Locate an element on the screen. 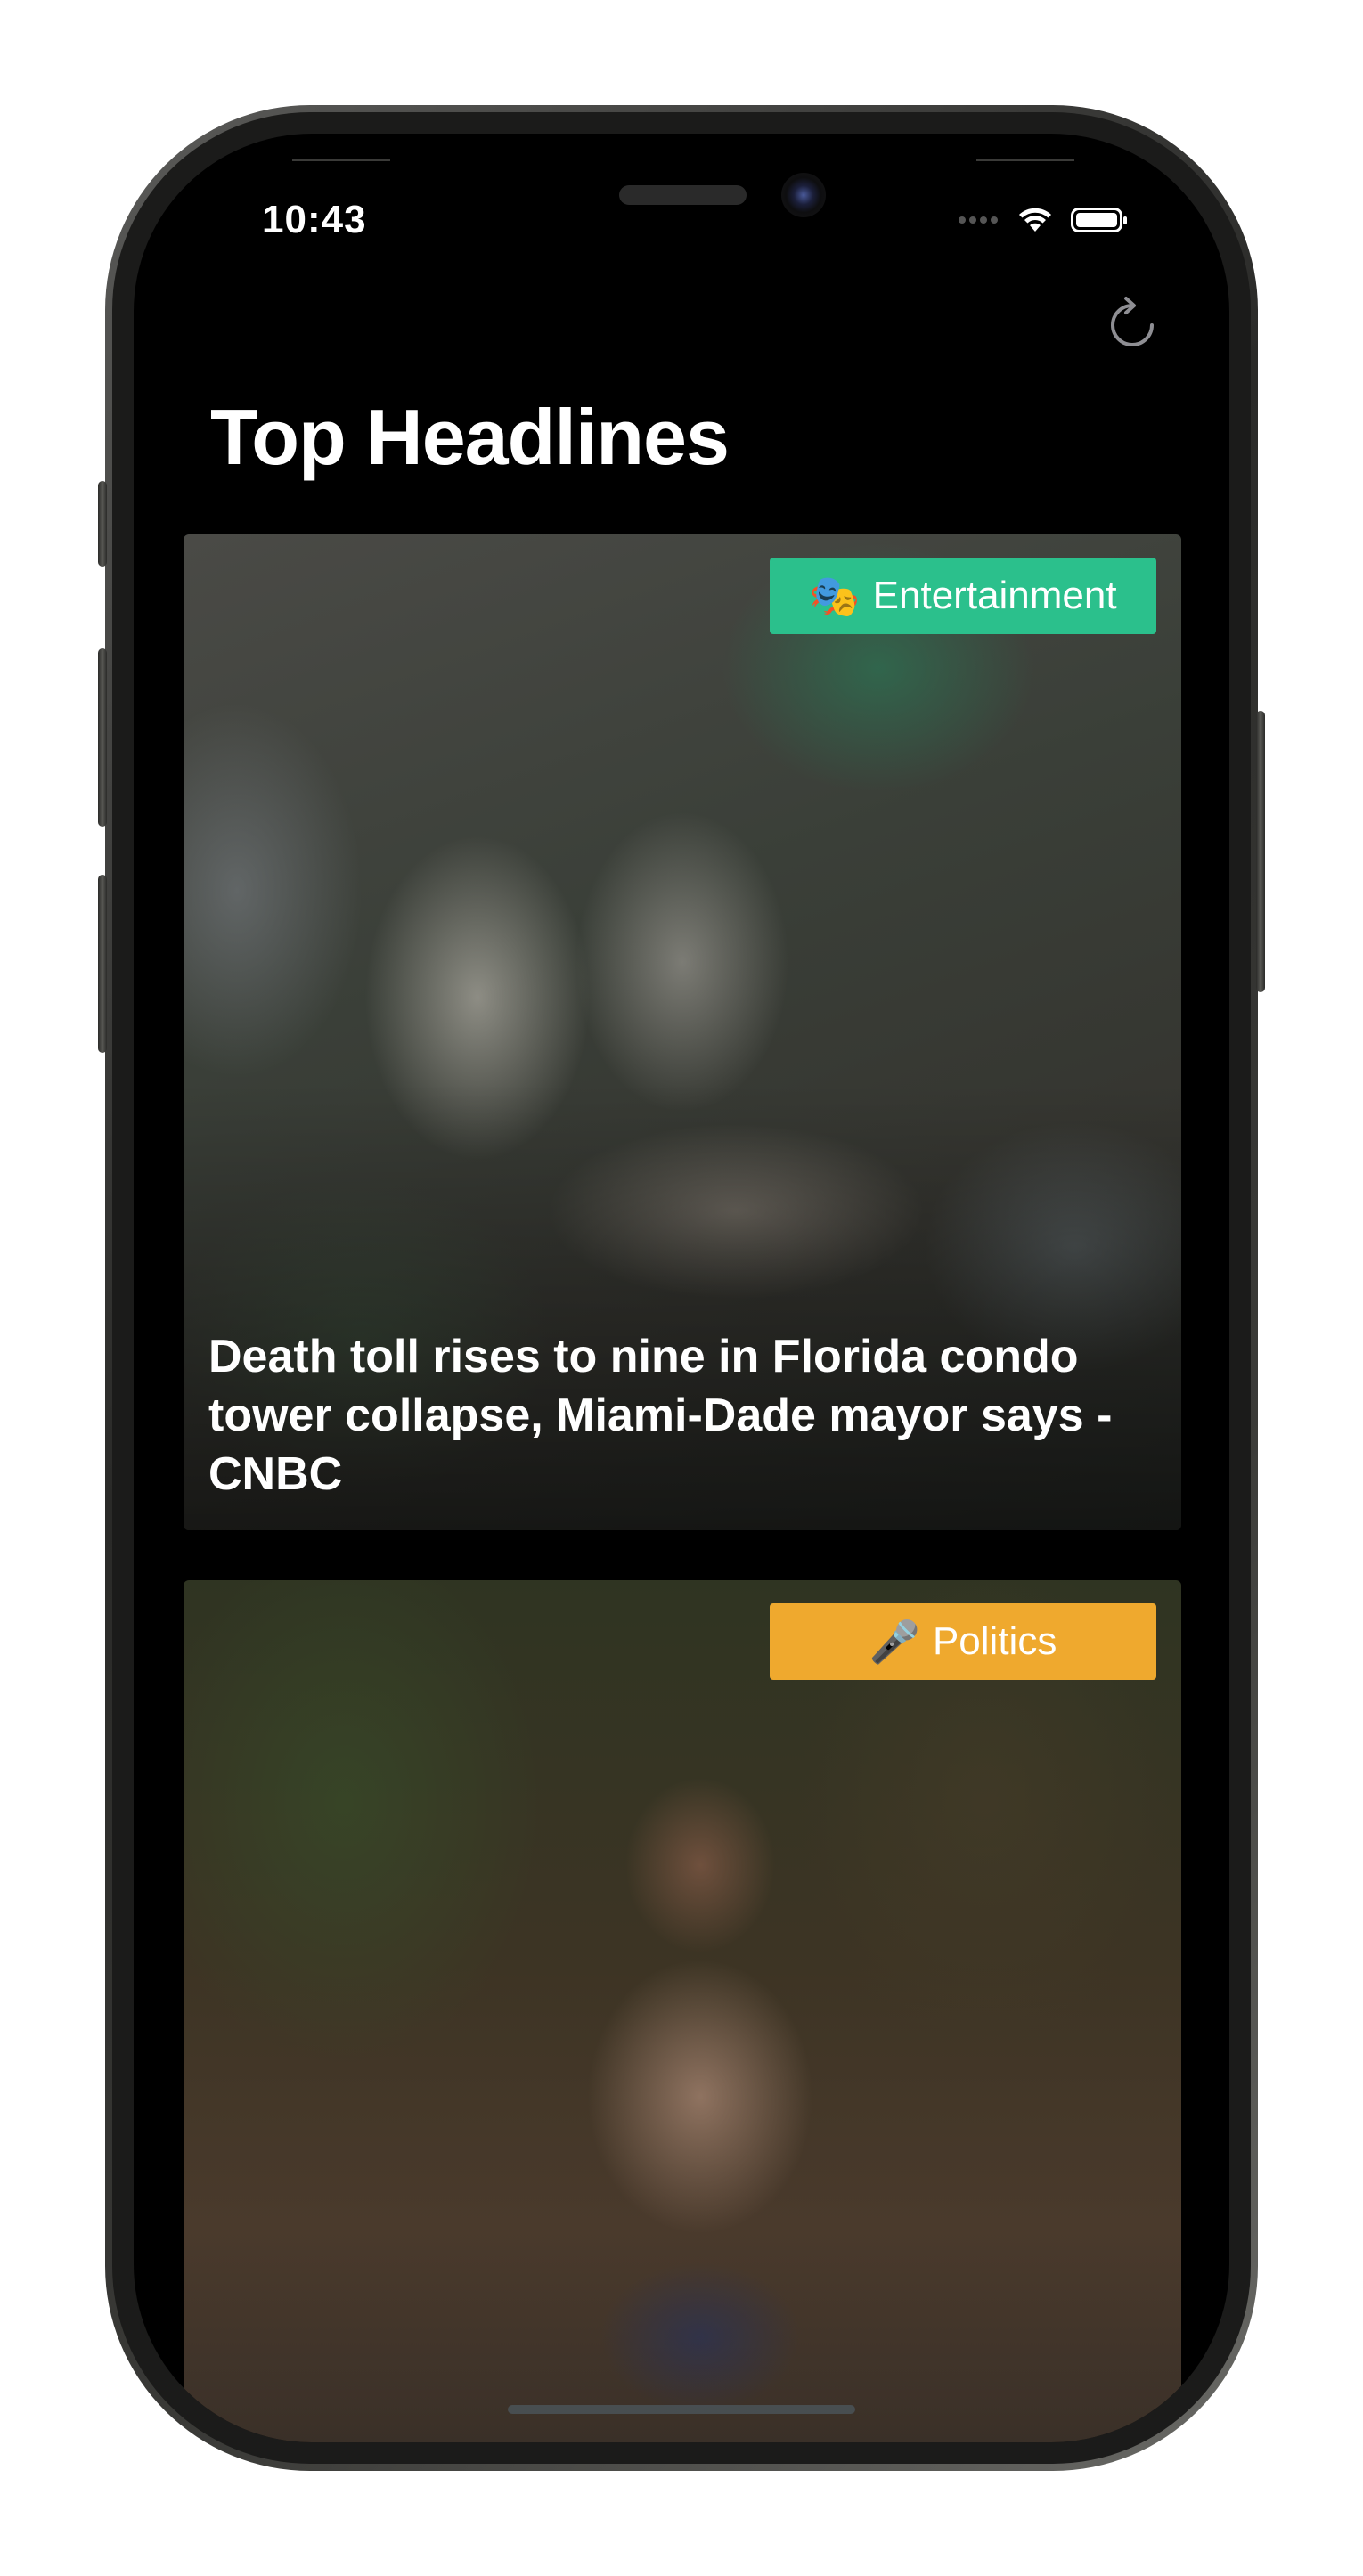 The height and width of the screenshot is (2576, 1363). wifi-icon is located at coordinates (1035, 220).